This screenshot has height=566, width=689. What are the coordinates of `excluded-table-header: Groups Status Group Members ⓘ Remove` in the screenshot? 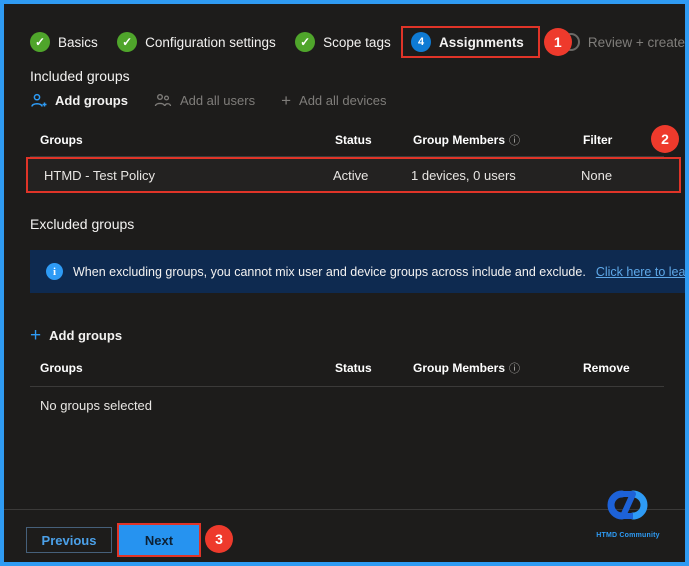 It's located at (347, 368).